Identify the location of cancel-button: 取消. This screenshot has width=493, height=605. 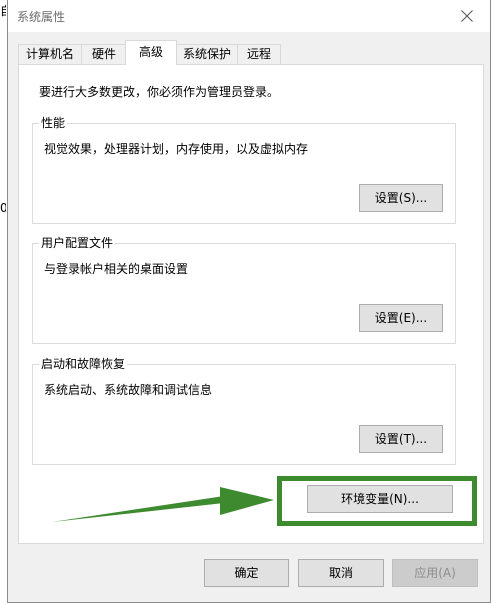
(341, 573).